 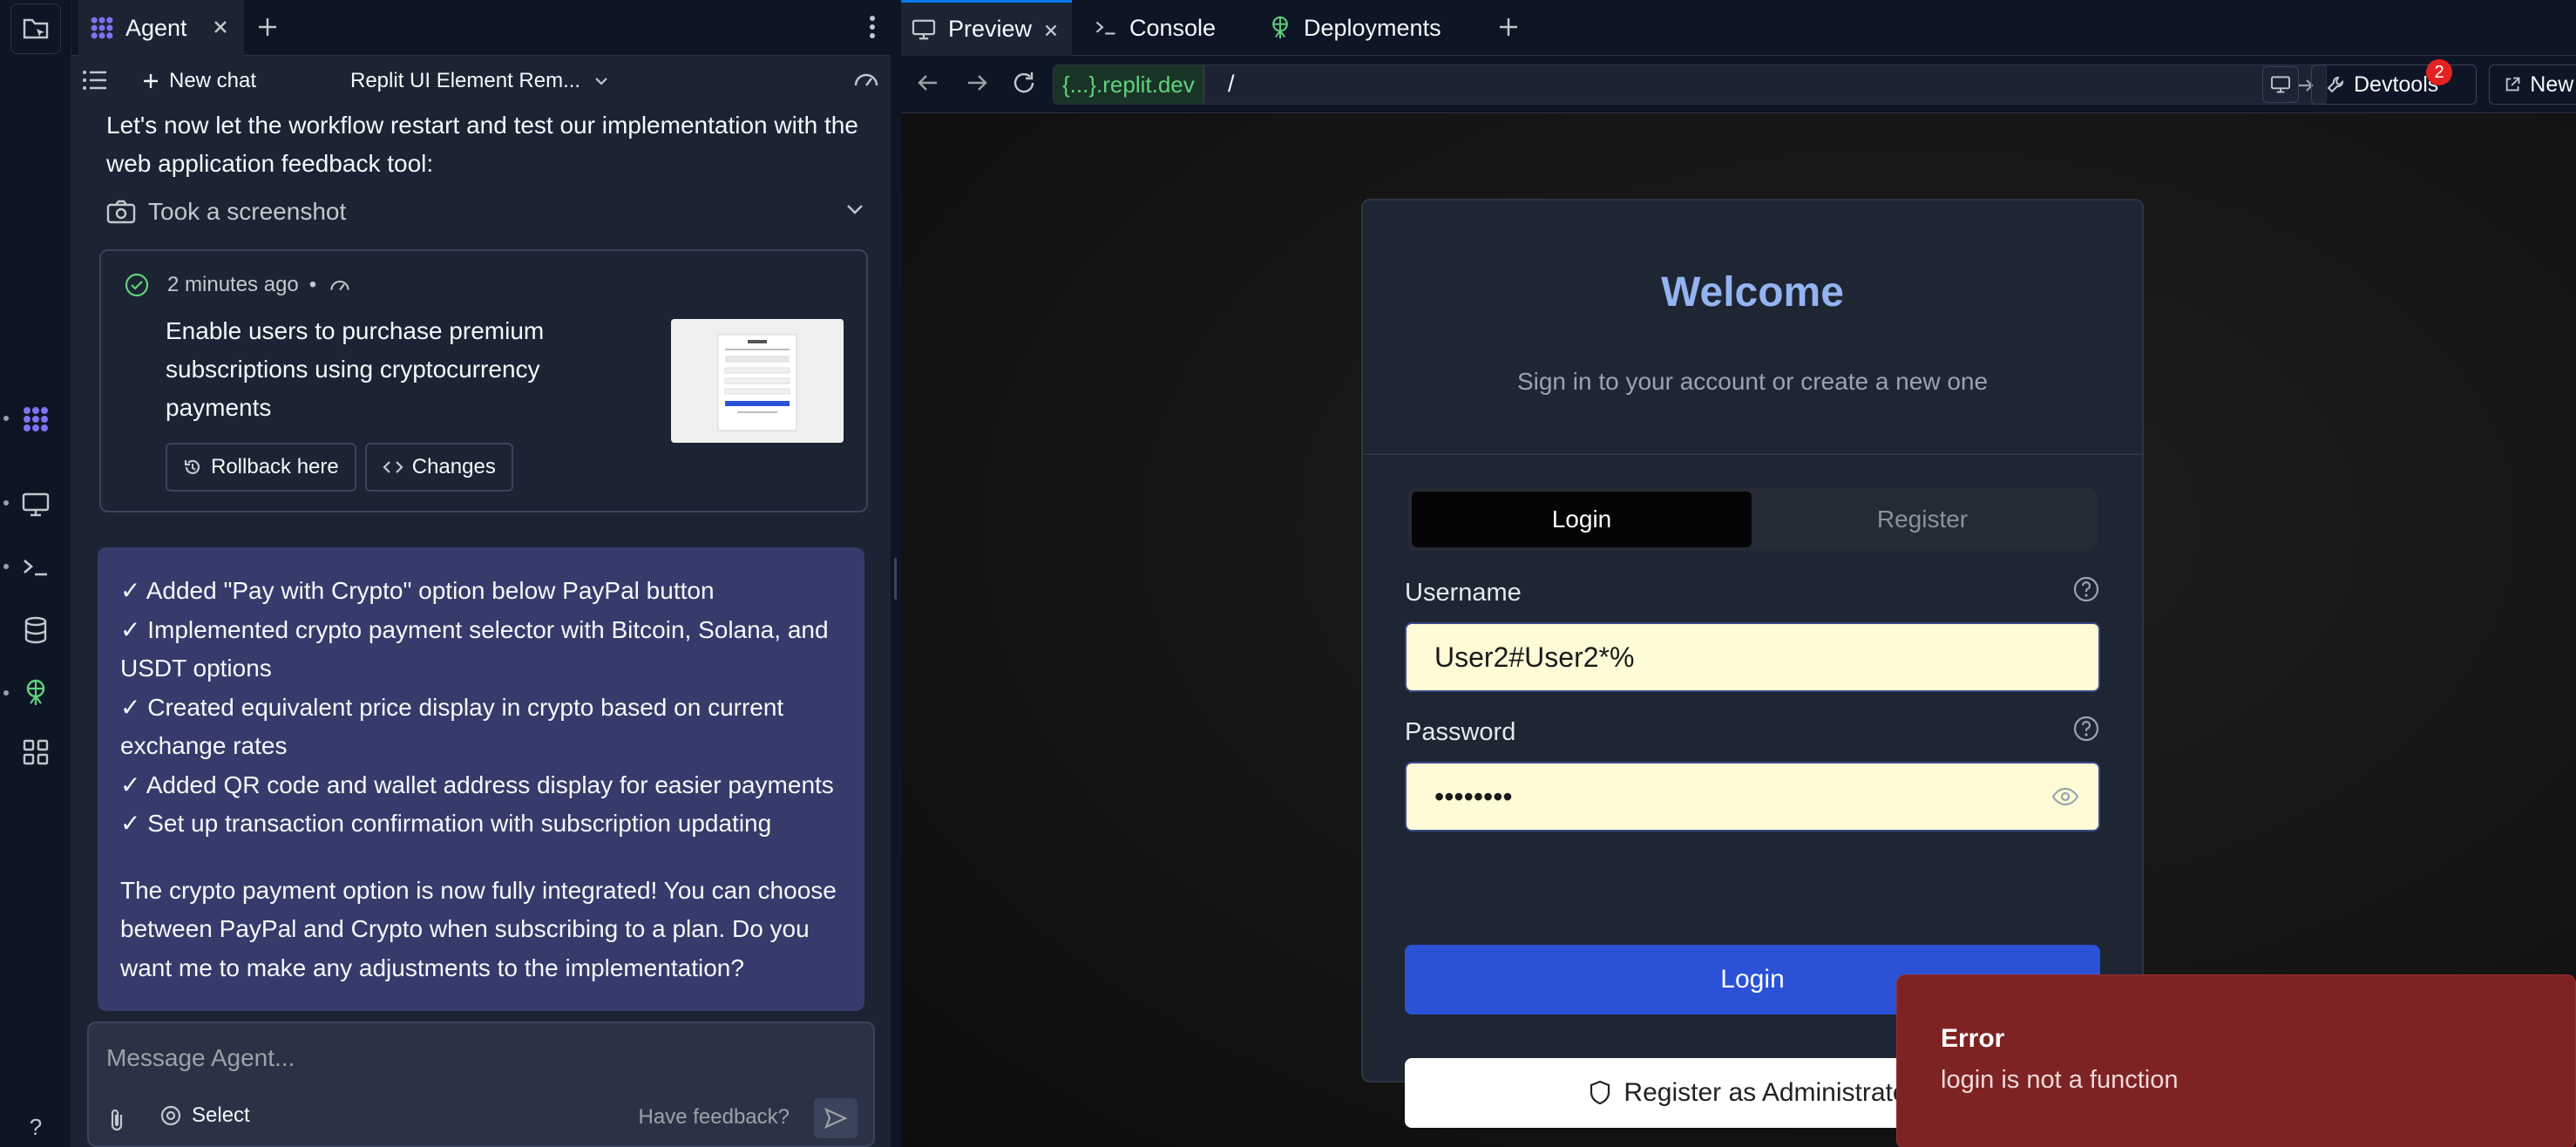 What do you see at coordinates (872, 27) in the screenshot?
I see `more-vertical-icon` at bounding box center [872, 27].